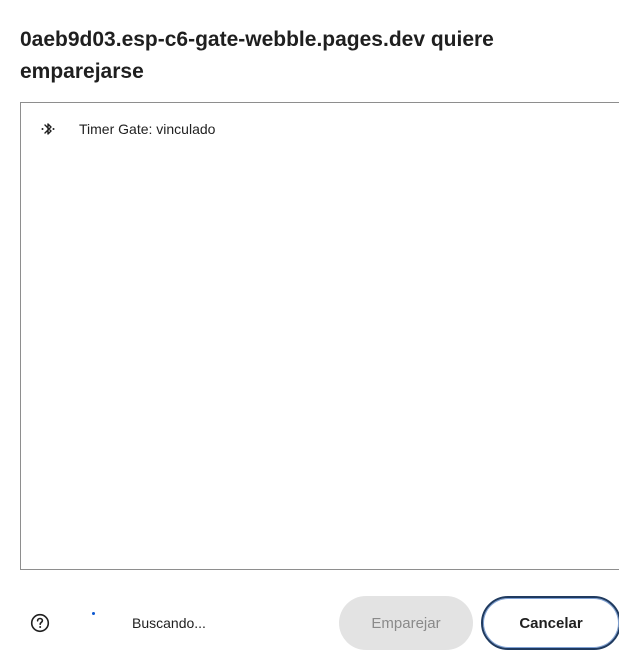  I want to click on help-circle-icon, so click(40, 623).